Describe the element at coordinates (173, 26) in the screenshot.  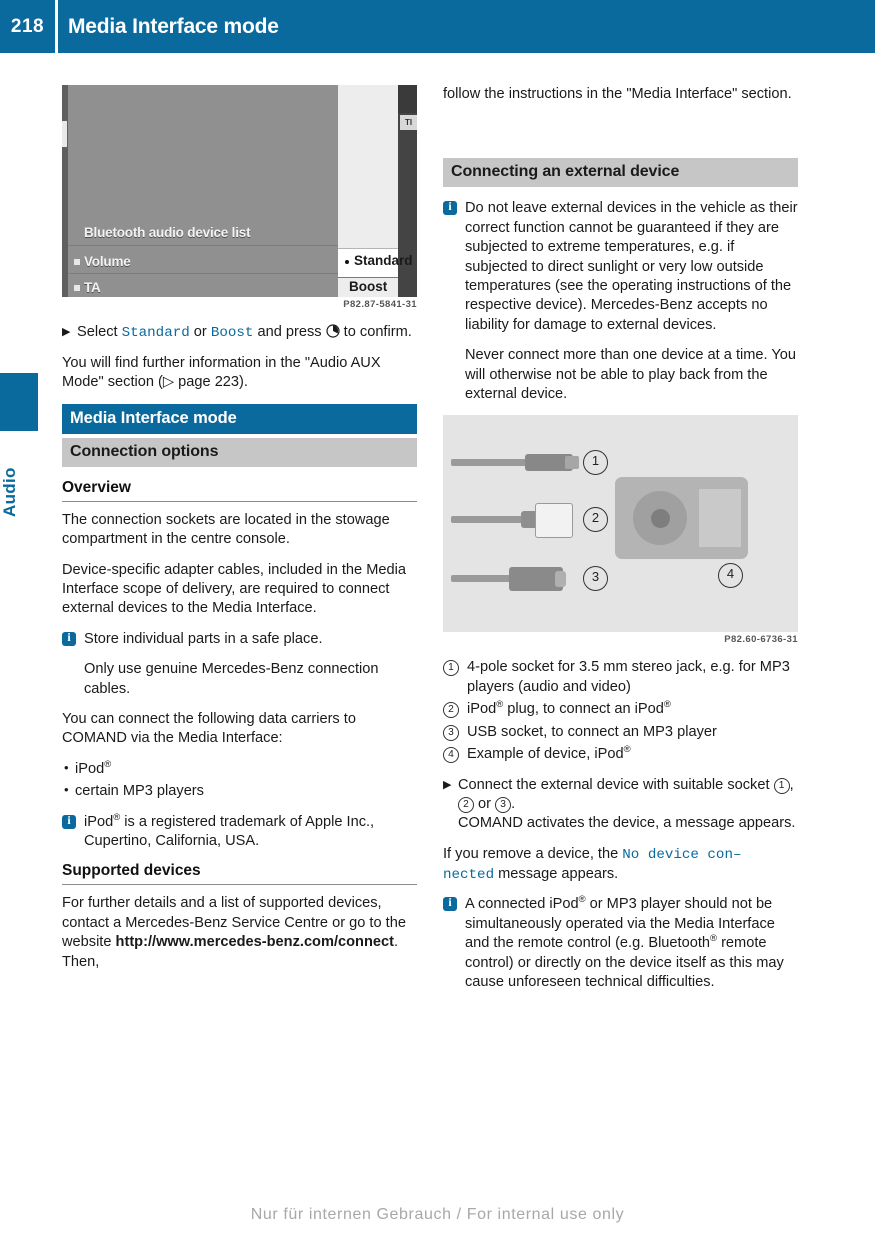
I see `page-title: Media Interface mode` at that location.